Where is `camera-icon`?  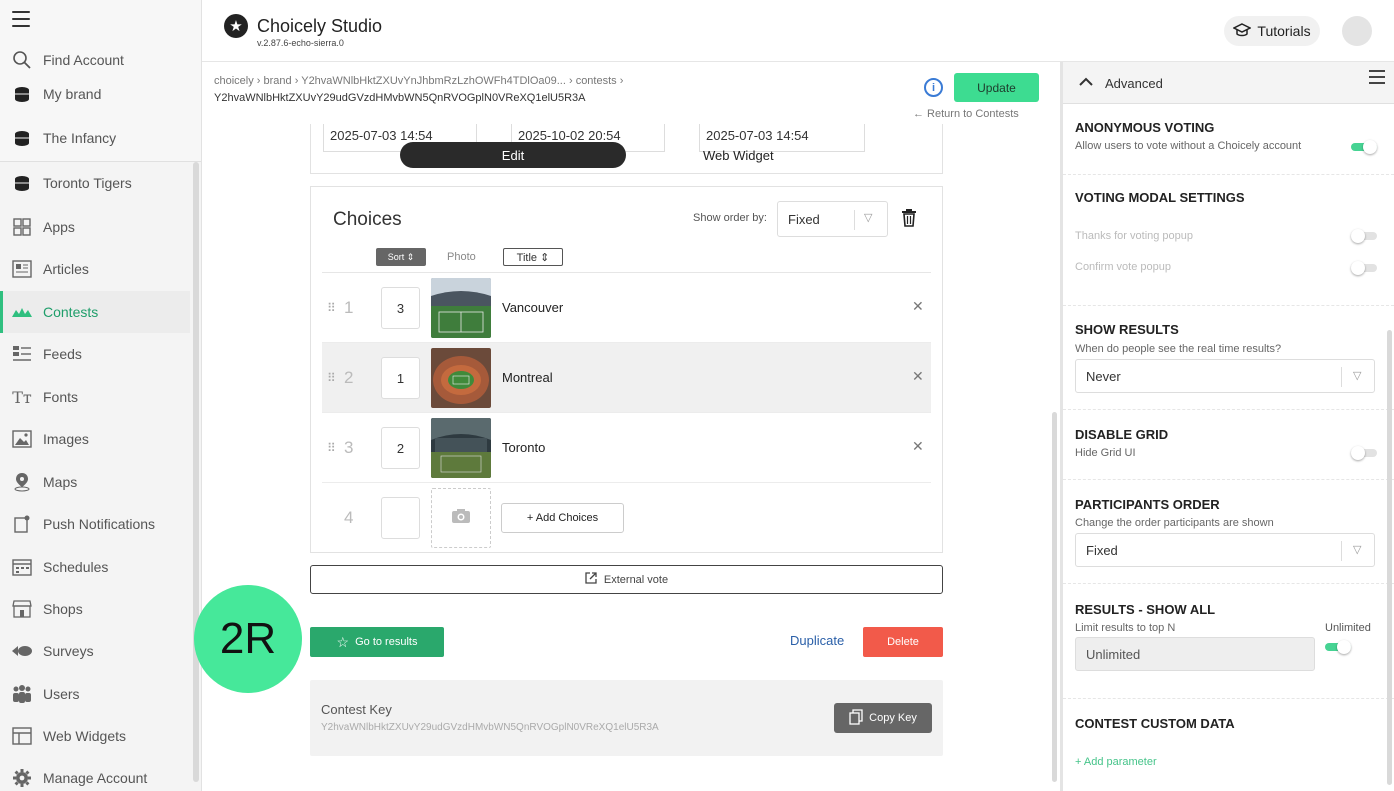 camera-icon is located at coordinates (461, 518).